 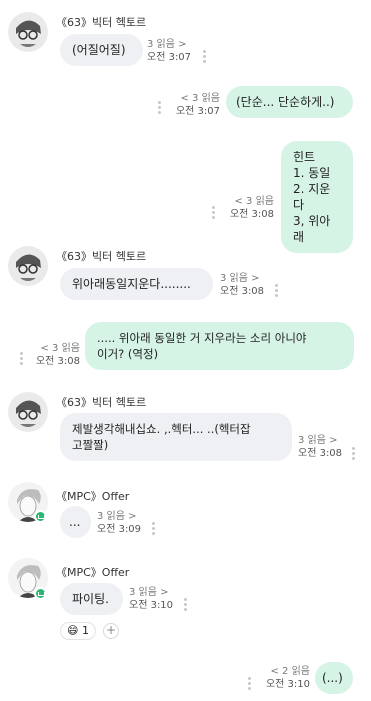 I want to click on message-bubble: 제발생각해내십쇼. ,.헥터... ..(헥터잡 고짤짤), so click(x=176, y=437).